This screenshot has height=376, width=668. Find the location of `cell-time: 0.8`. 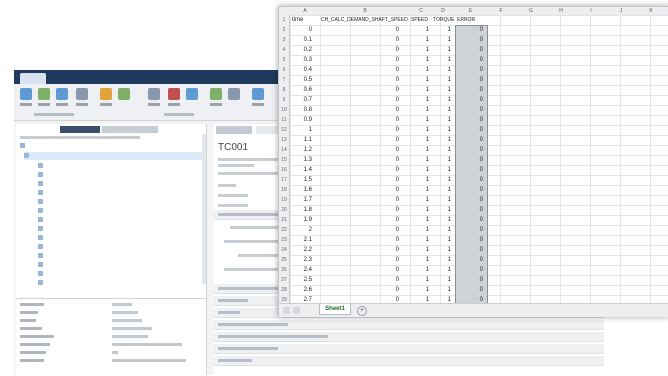

cell-time: 0.8 is located at coordinates (302, 110).